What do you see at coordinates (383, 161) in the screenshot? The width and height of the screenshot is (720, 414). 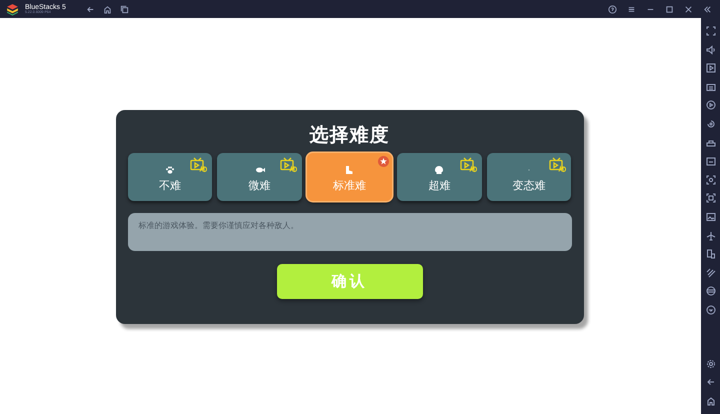 I see `star-badge-icon` at bounding box center [383, 161].